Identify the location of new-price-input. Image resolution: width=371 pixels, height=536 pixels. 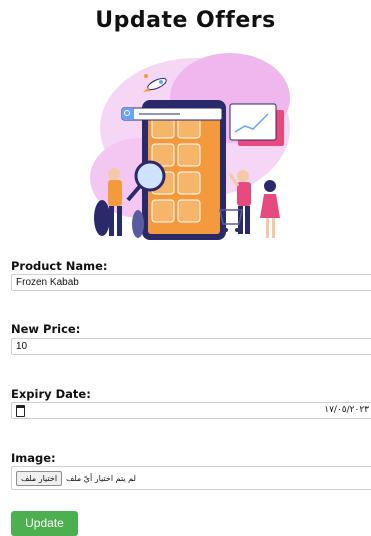
(191, 346).